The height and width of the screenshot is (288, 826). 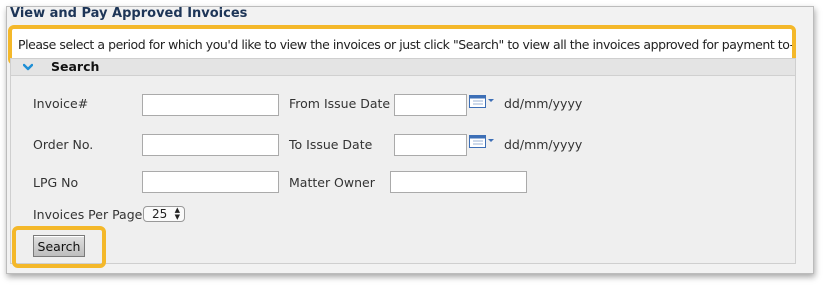 What do you see at coordinates (332, 182) in the screenshot?
I see `matter-owner-label: Matter Owner` at bounding box center [332, 182].